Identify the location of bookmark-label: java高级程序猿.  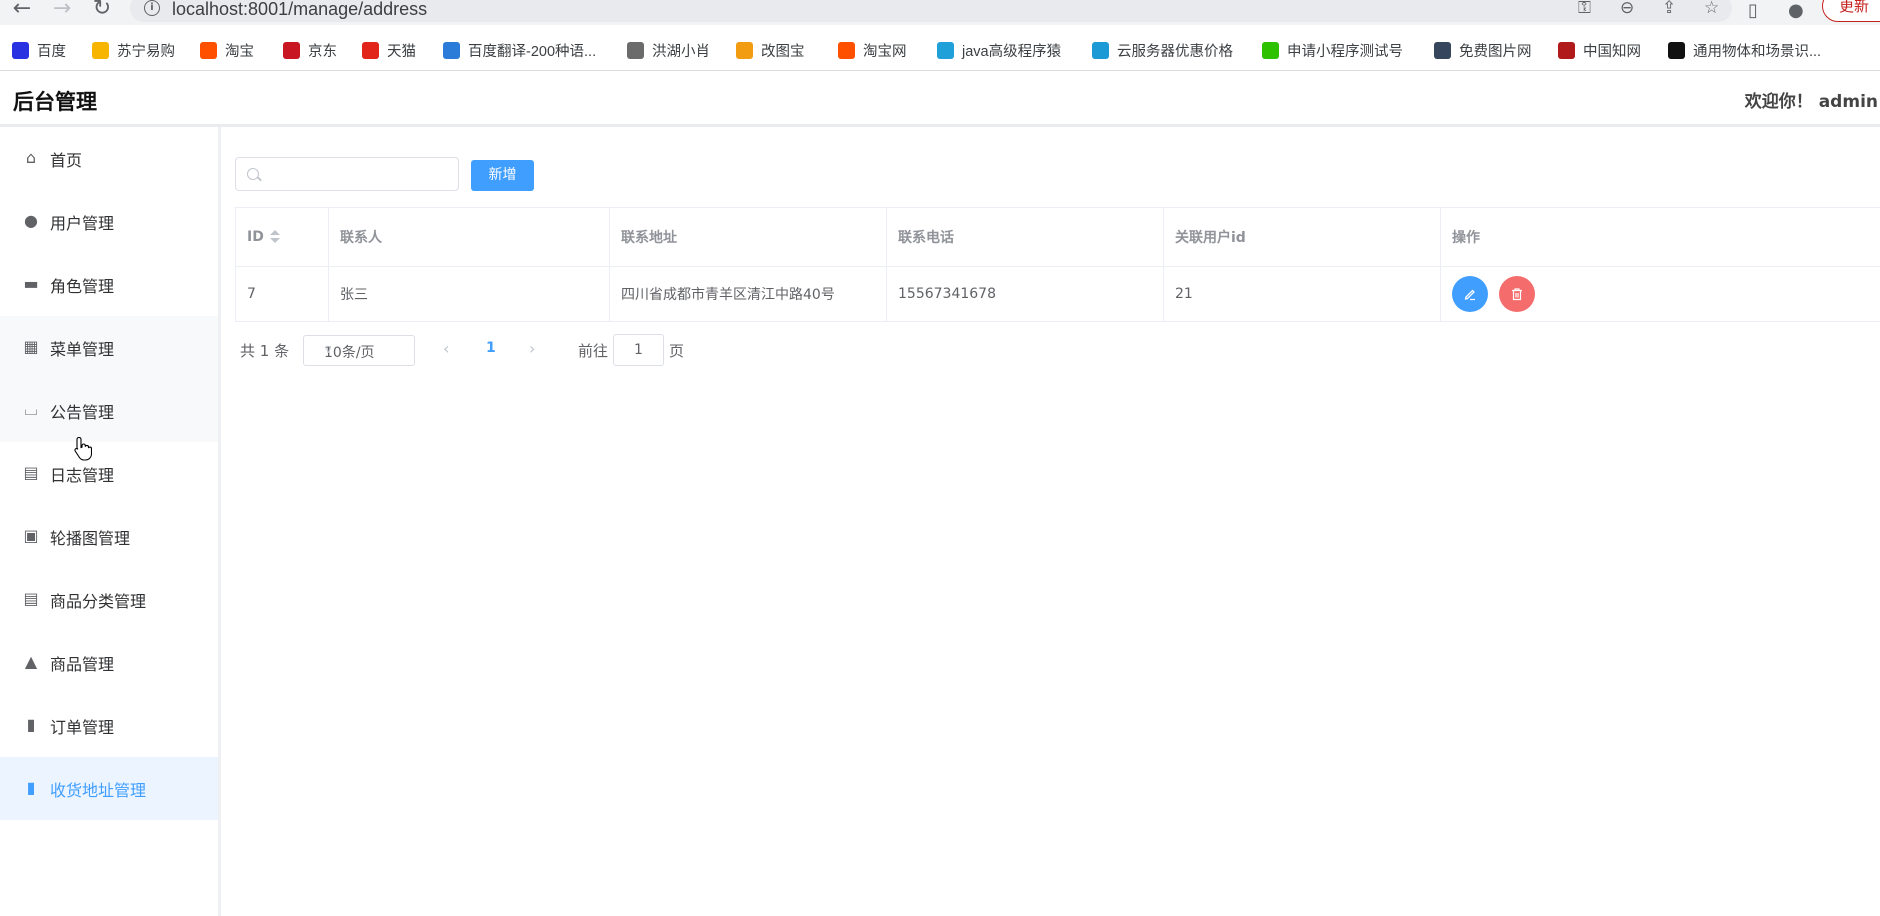
(1012, 52).